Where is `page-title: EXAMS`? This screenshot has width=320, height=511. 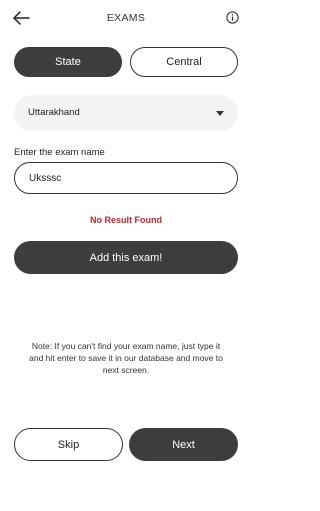
page-title: EXAMS is located at coordinates (126, 18).